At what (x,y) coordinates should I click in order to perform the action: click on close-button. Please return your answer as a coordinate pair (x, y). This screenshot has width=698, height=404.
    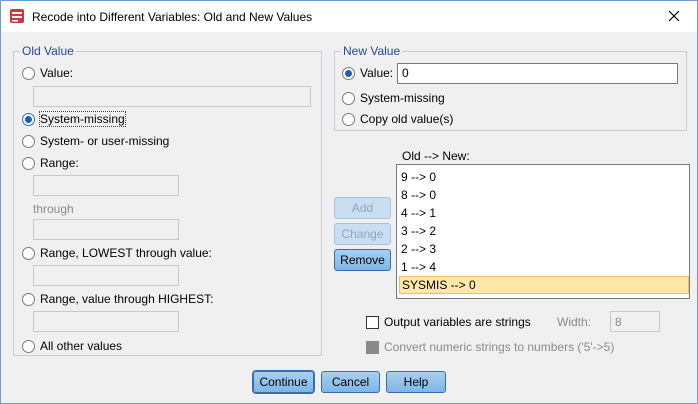
    Looking at the image, I should click on (674, 16).